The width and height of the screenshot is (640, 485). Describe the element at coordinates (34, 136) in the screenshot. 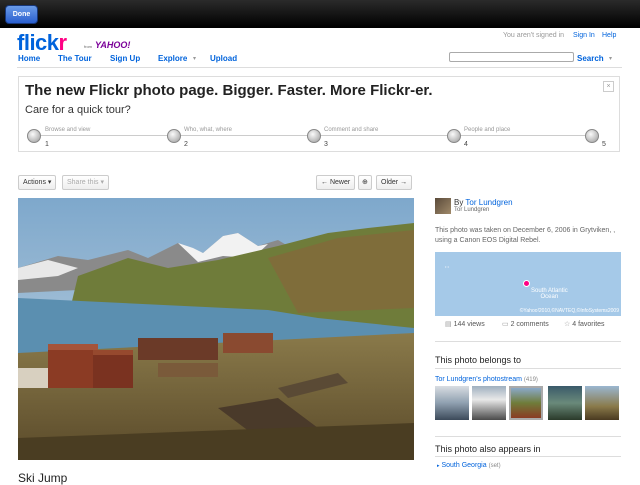

I see `tour-step-1-knob` at that location.